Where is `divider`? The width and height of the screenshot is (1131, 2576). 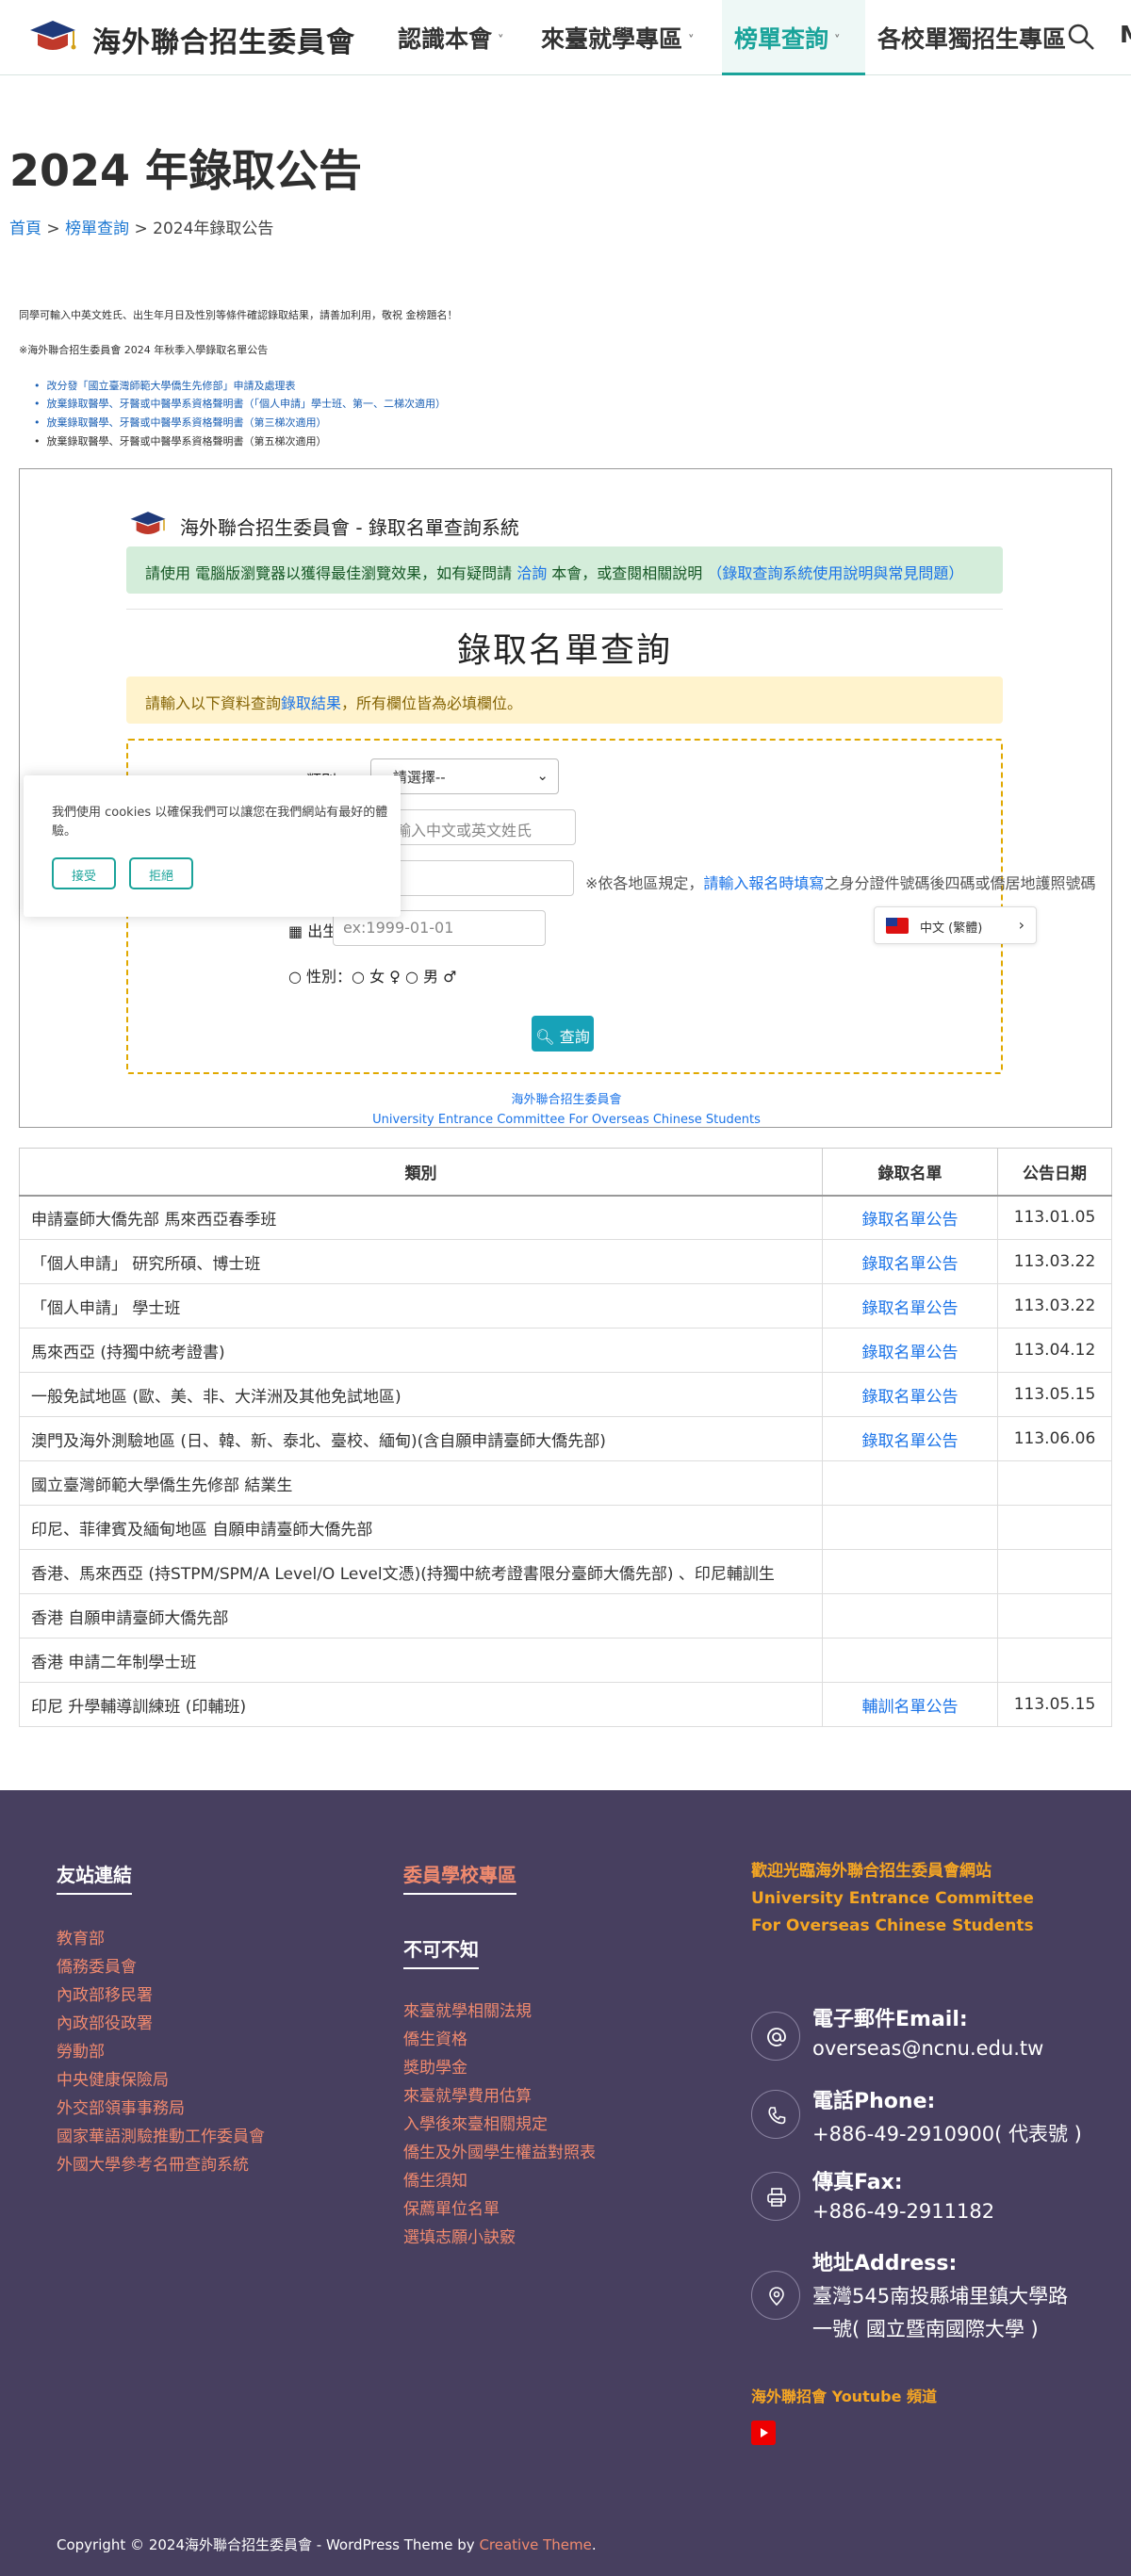
divider is located at coordinates (565, 609).